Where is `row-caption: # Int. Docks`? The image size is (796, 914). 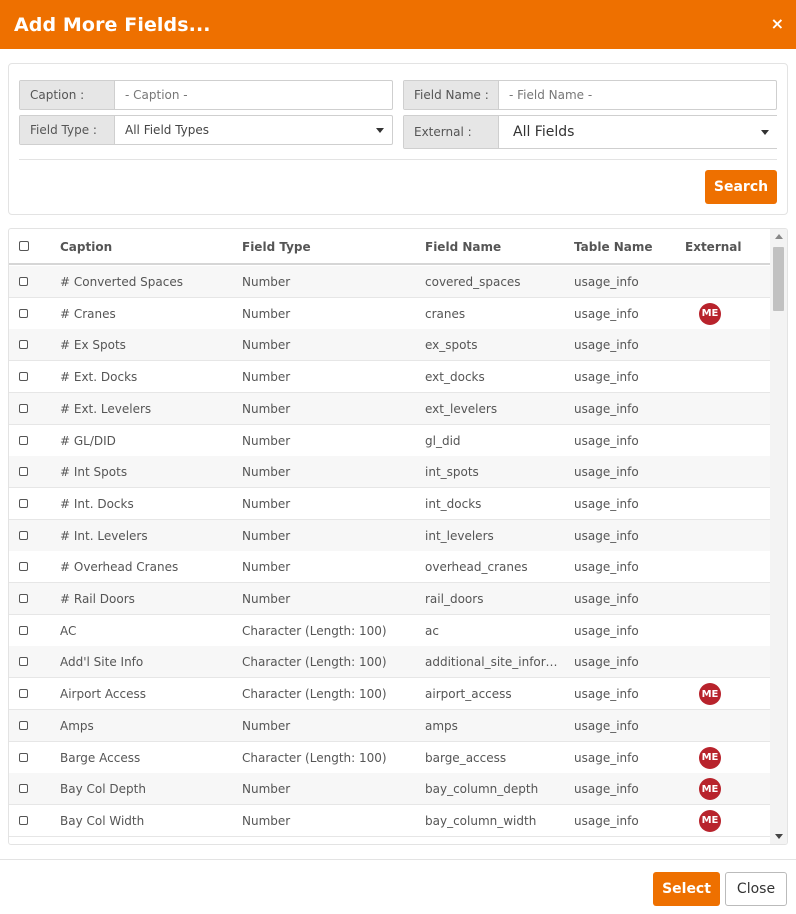 row-caption: # Int. Docks is located at coordinates (97, 503).